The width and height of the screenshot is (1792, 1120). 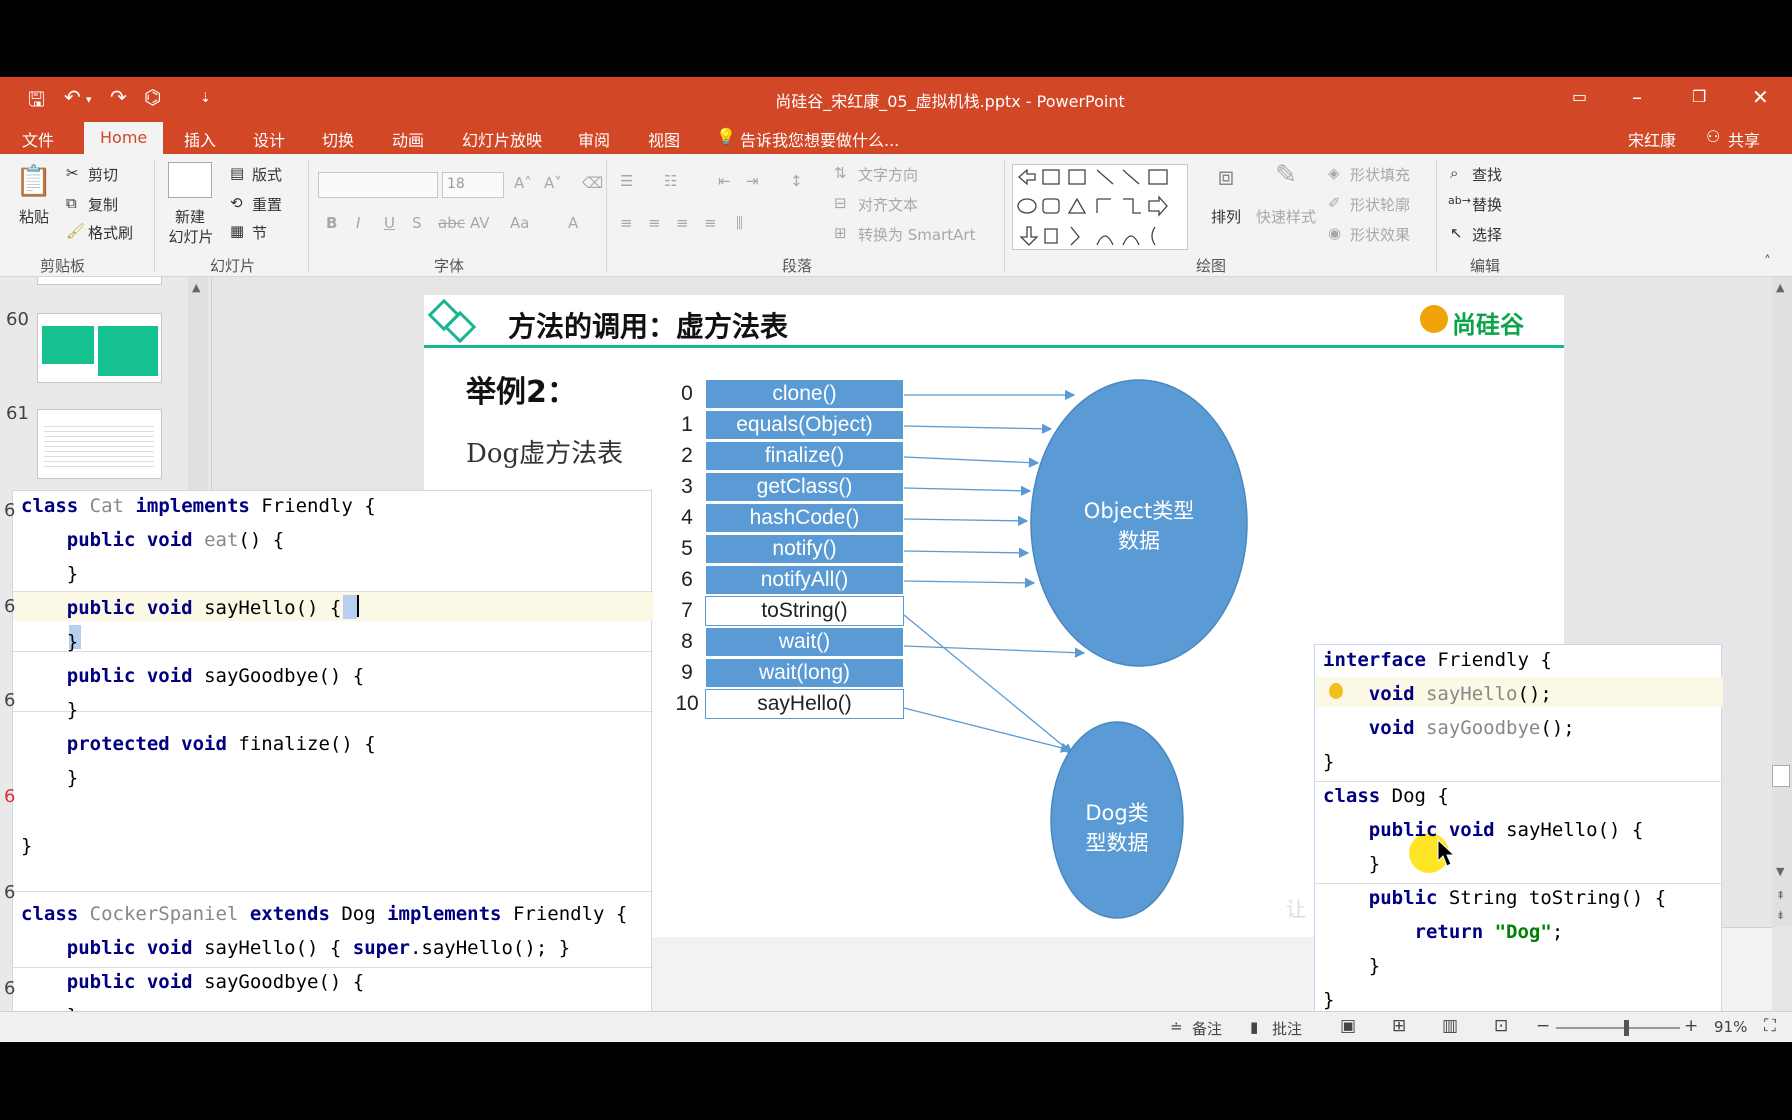 What do you see at coordinates (1618, 1028) in the screenshot?
I see `zoom-slider` at bounding box center [1618, 1028].